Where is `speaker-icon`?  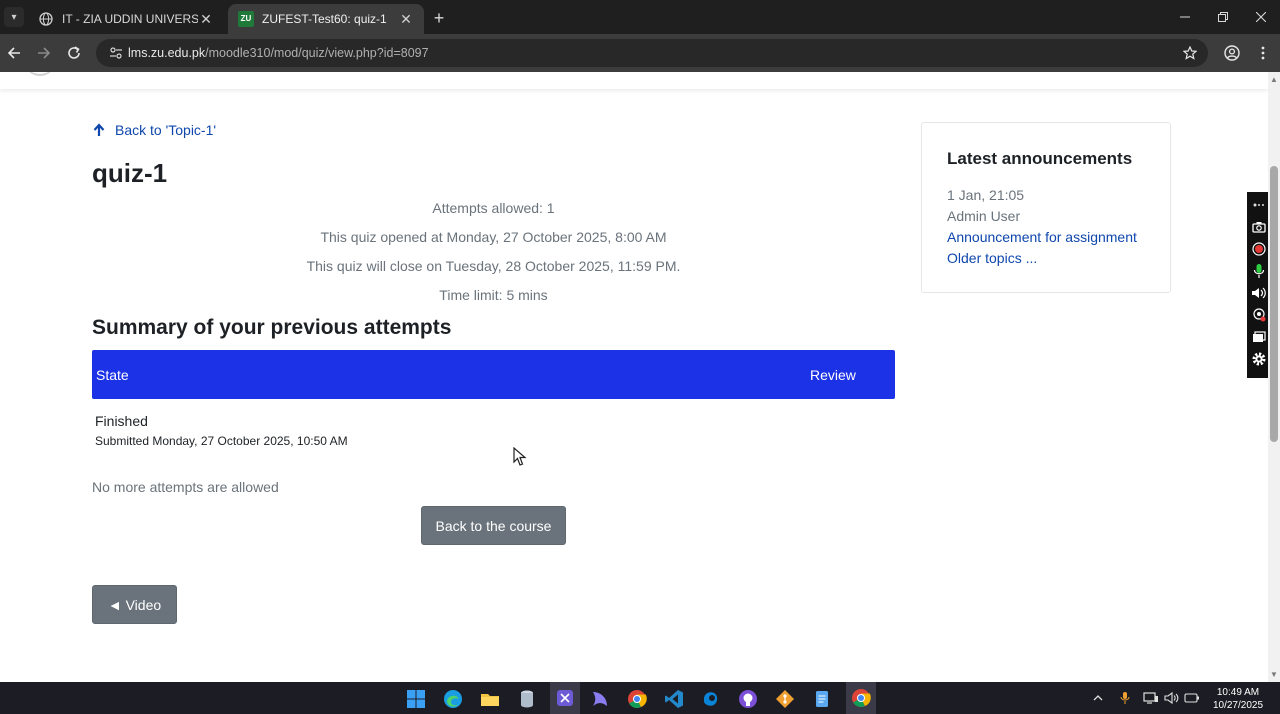
speaker-icon is located at coordinates (1259, 293).